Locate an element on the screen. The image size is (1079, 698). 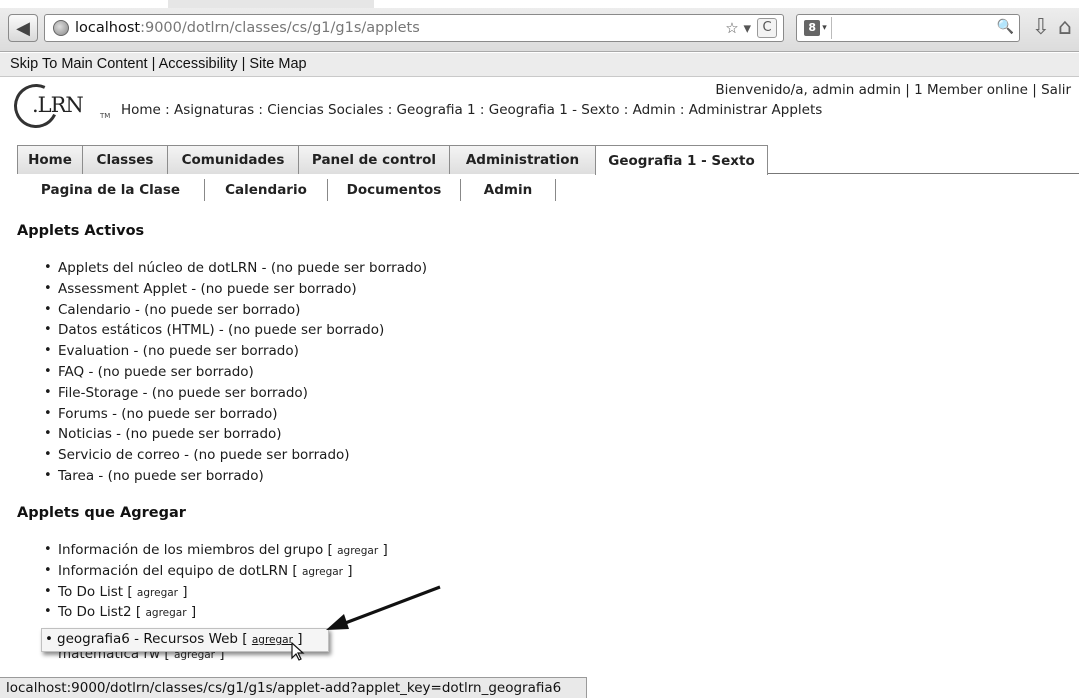
url-path: :9000/dotlrn/classes/cs/g1/g1s/applets is located at coordinates (280, 28).